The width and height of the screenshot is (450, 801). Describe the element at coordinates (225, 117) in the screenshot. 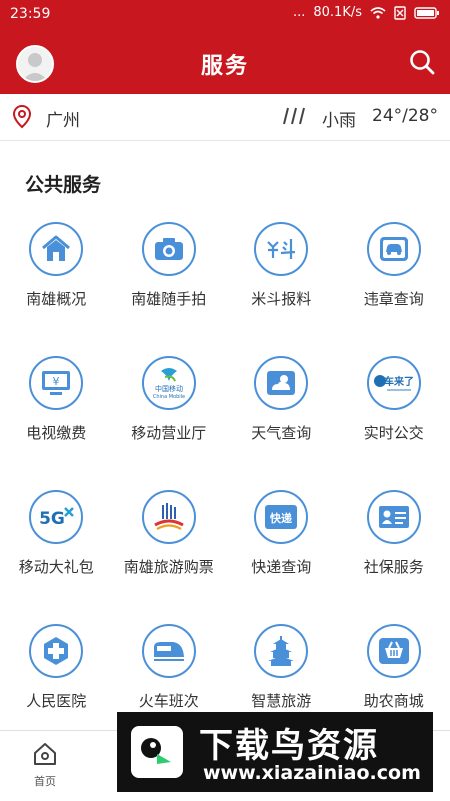

I see `weather-bar: 广州 小雨 24°/28°` at that location.